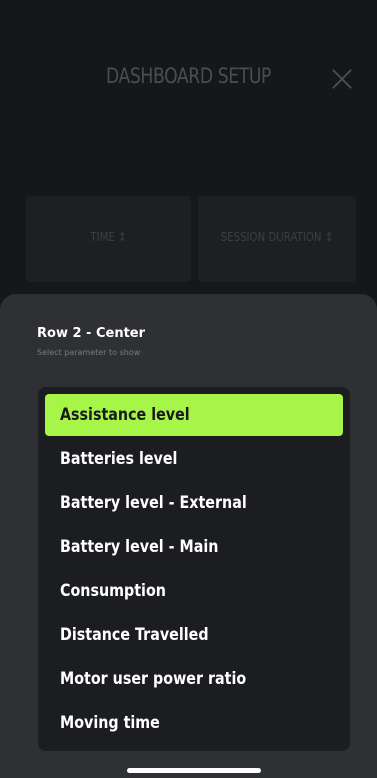 This screenshot has height=778, width=377. What do you see at coordinates (153, 503) in the screenshot?
I see `option-label: Battery level - External` at bounding box center [153, 503].